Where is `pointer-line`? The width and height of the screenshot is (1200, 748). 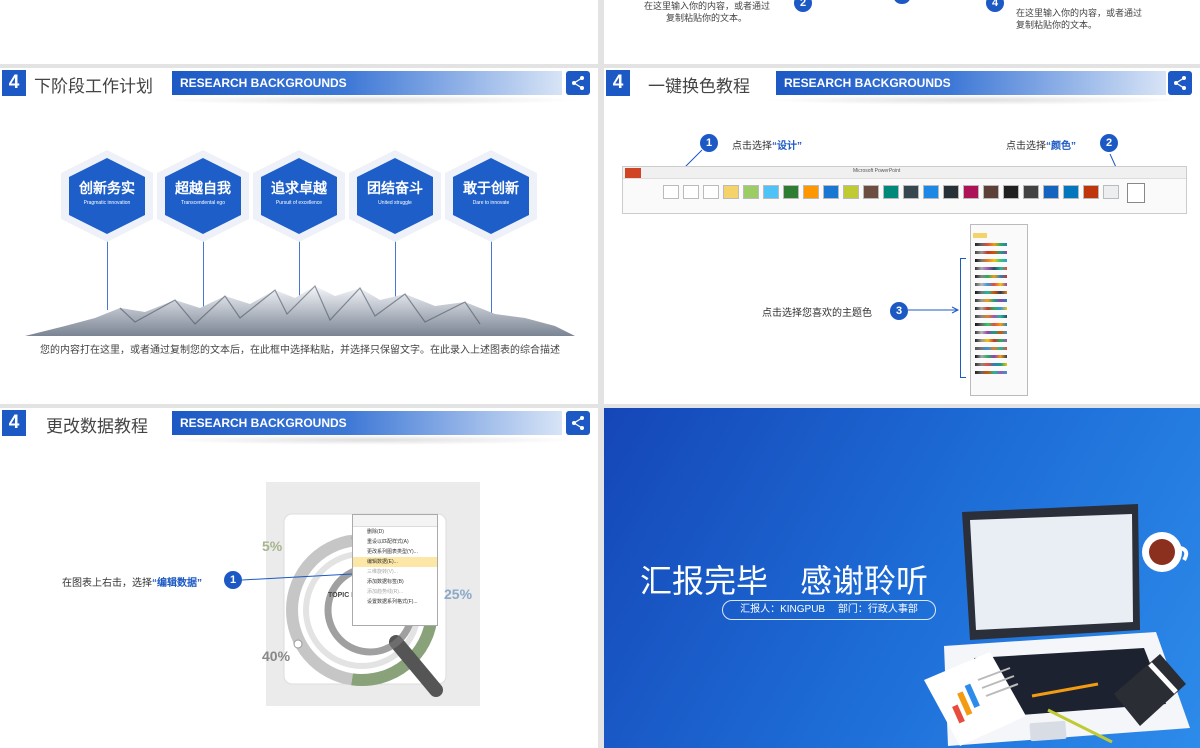 pointer-line is located at coordinates (297, 577).